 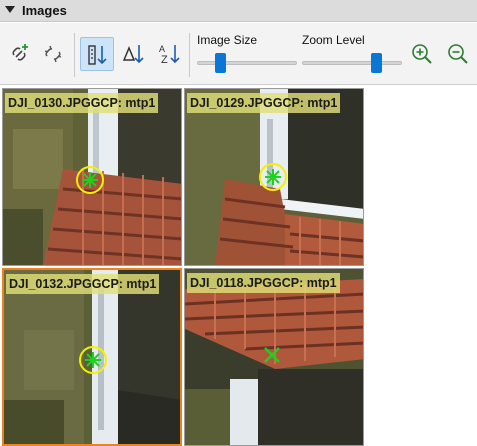 I want to click on remove-link-button, so click(x=53, y=54).